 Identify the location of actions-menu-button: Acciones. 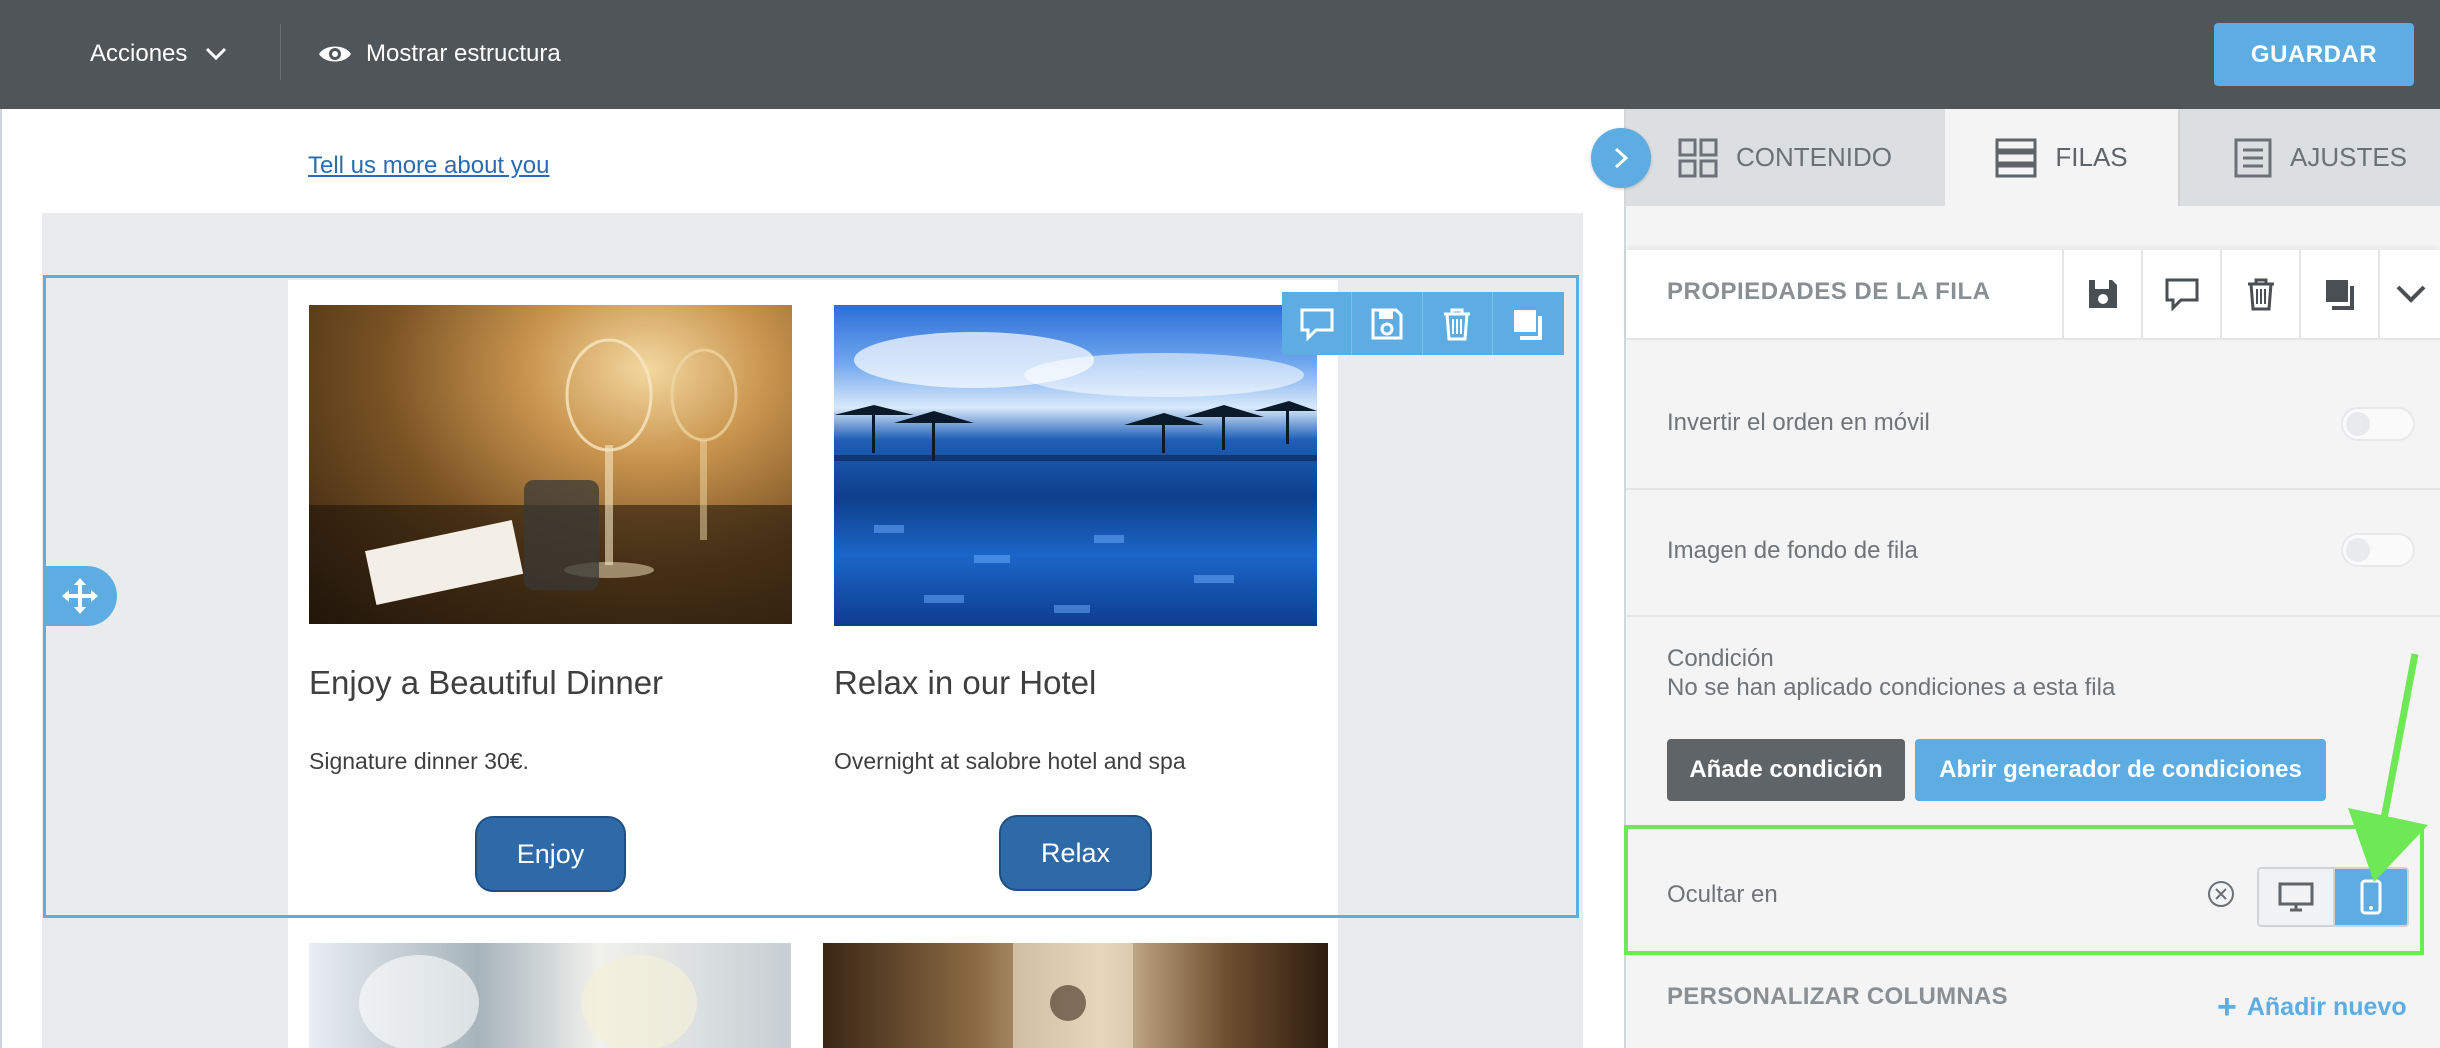
(158, 54).